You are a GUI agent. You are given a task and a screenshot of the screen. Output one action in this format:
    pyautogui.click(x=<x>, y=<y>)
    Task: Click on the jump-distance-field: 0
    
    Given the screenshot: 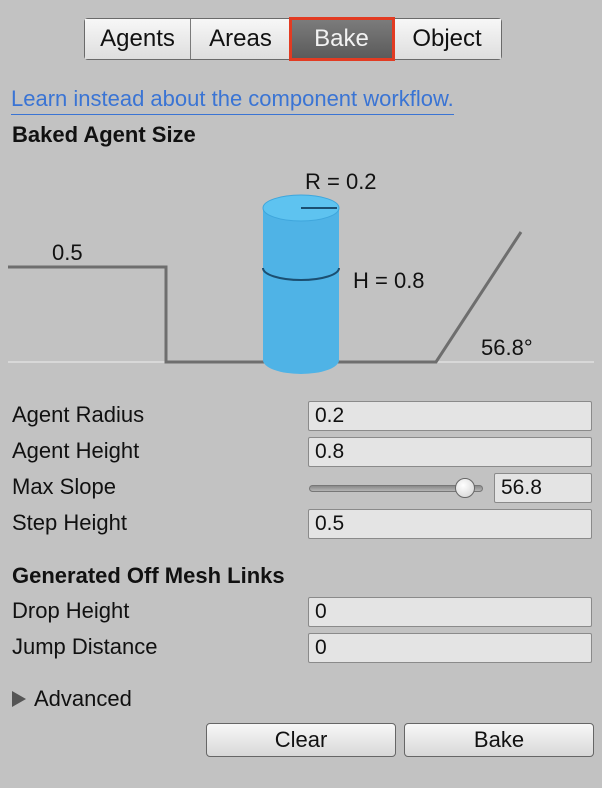 What is the action you would take?
    pyautogui.click(x=450, y=648)
    